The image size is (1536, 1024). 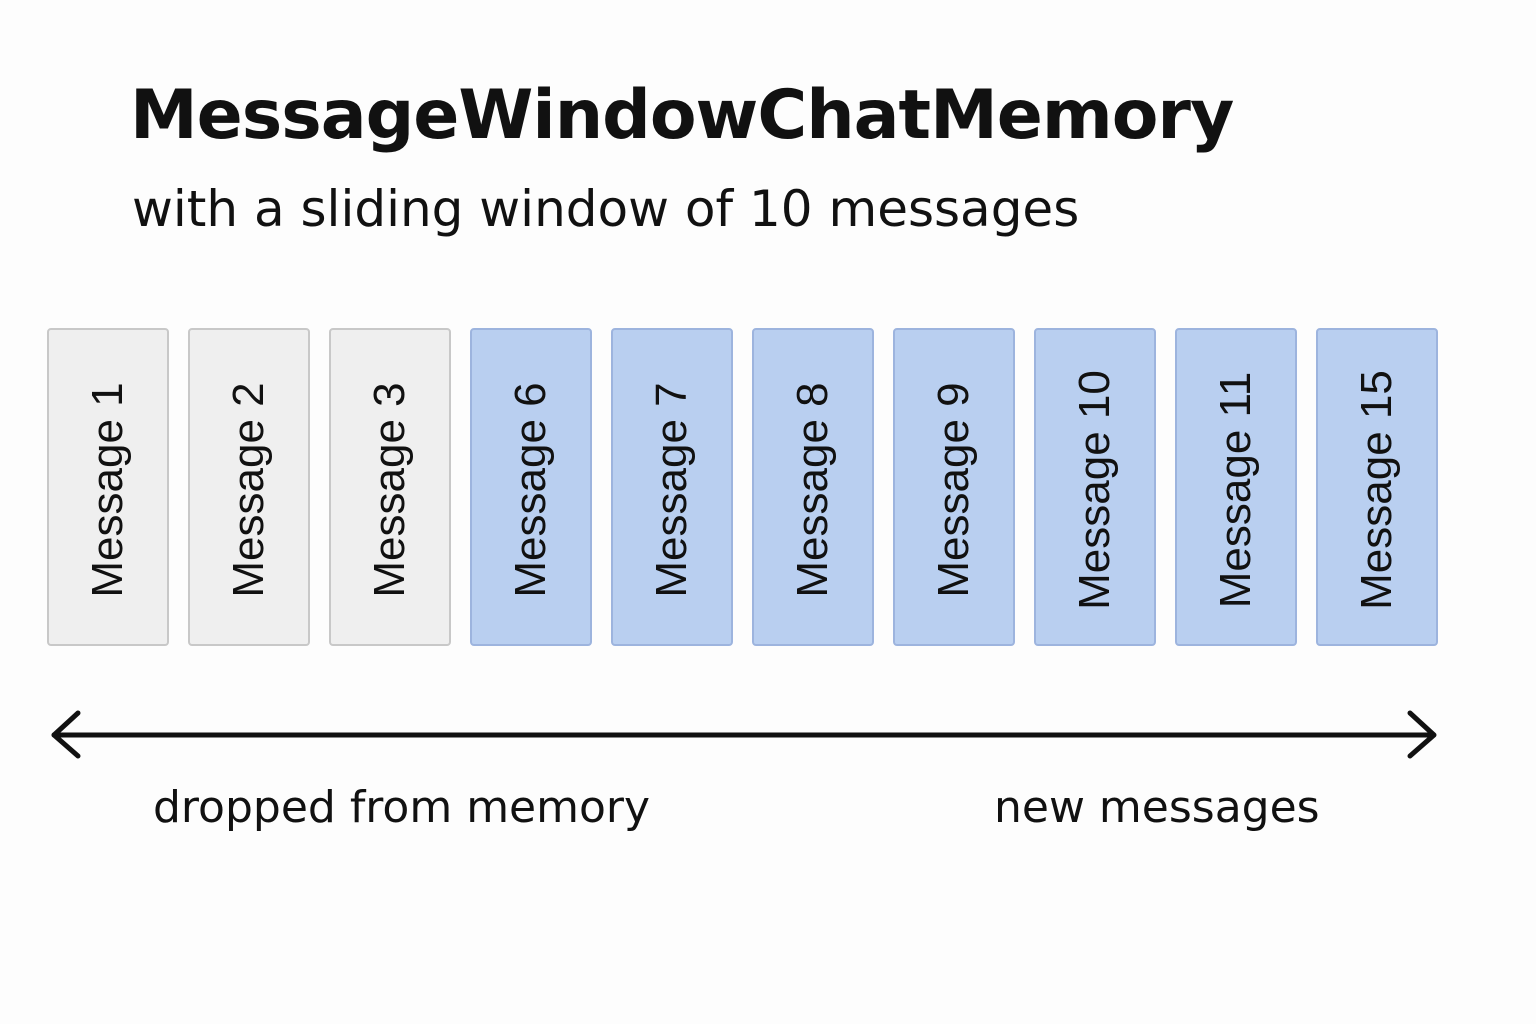 I want to click on message-label: Message 7, so click(x=671, y=490).